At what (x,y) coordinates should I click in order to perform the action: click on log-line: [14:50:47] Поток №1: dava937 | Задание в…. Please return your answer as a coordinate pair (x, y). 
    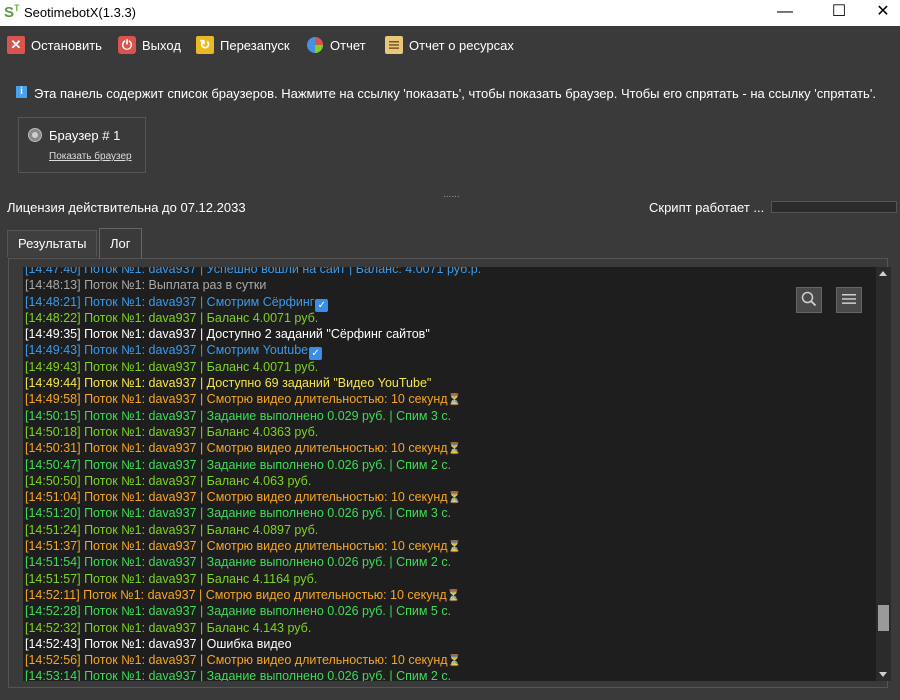
    Looking at the image, I should click on (445, 465).